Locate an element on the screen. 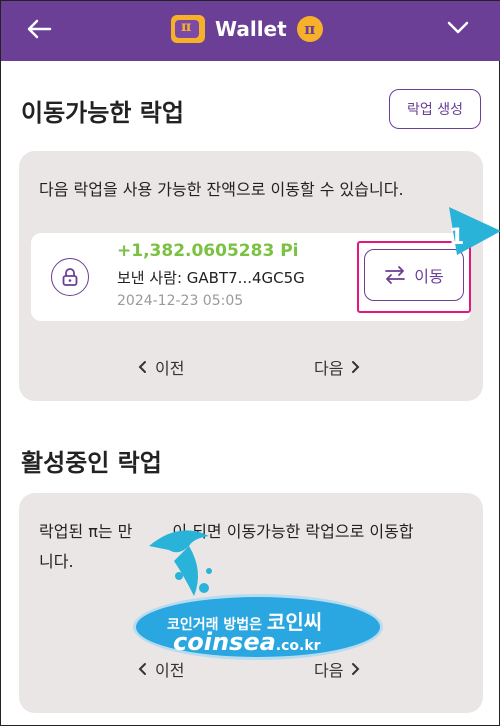 Image resolution: width=500 pixels, height=726 pixels. coinsea-watermark: 코인거래 방법은 코인씨 coinsea.co.kr is located at coordinates (249, 596).